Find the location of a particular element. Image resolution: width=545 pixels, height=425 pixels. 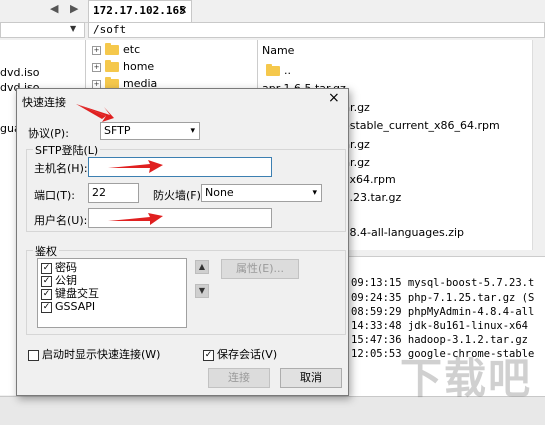

move-down-icon: ▼ is located at coordinates (202, 291).